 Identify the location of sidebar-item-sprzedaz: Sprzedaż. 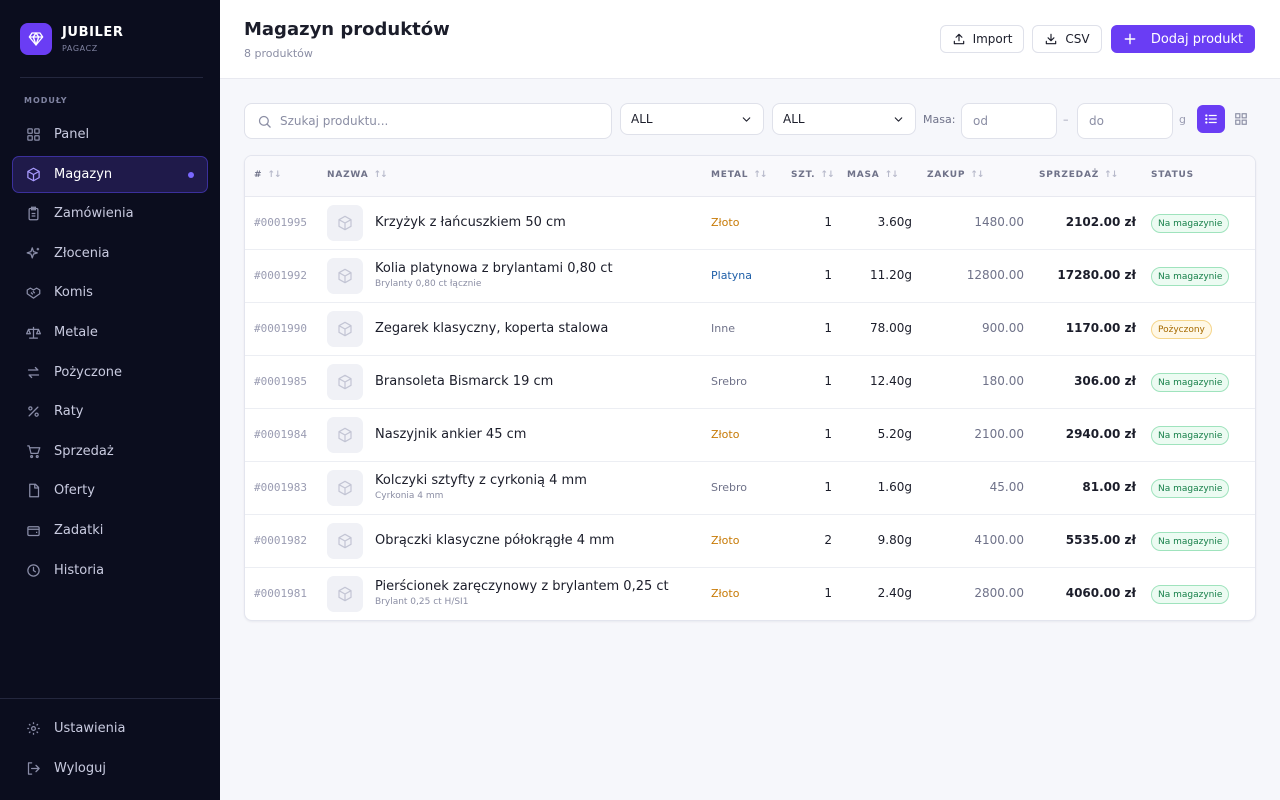
(110, 451).